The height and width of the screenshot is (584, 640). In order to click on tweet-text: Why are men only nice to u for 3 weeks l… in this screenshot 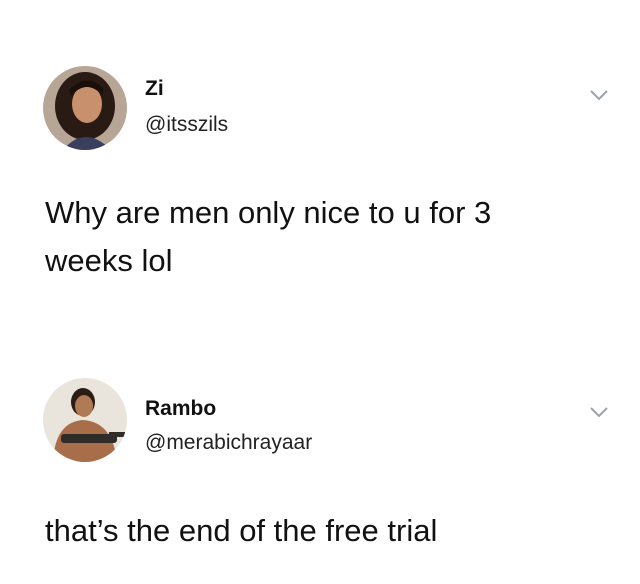, I will do `click(268, 236)`.